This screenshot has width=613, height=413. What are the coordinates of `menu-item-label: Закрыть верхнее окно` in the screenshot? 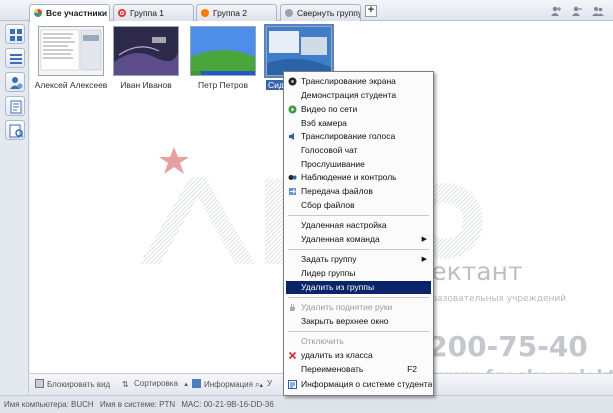 It's located at (345, 321).